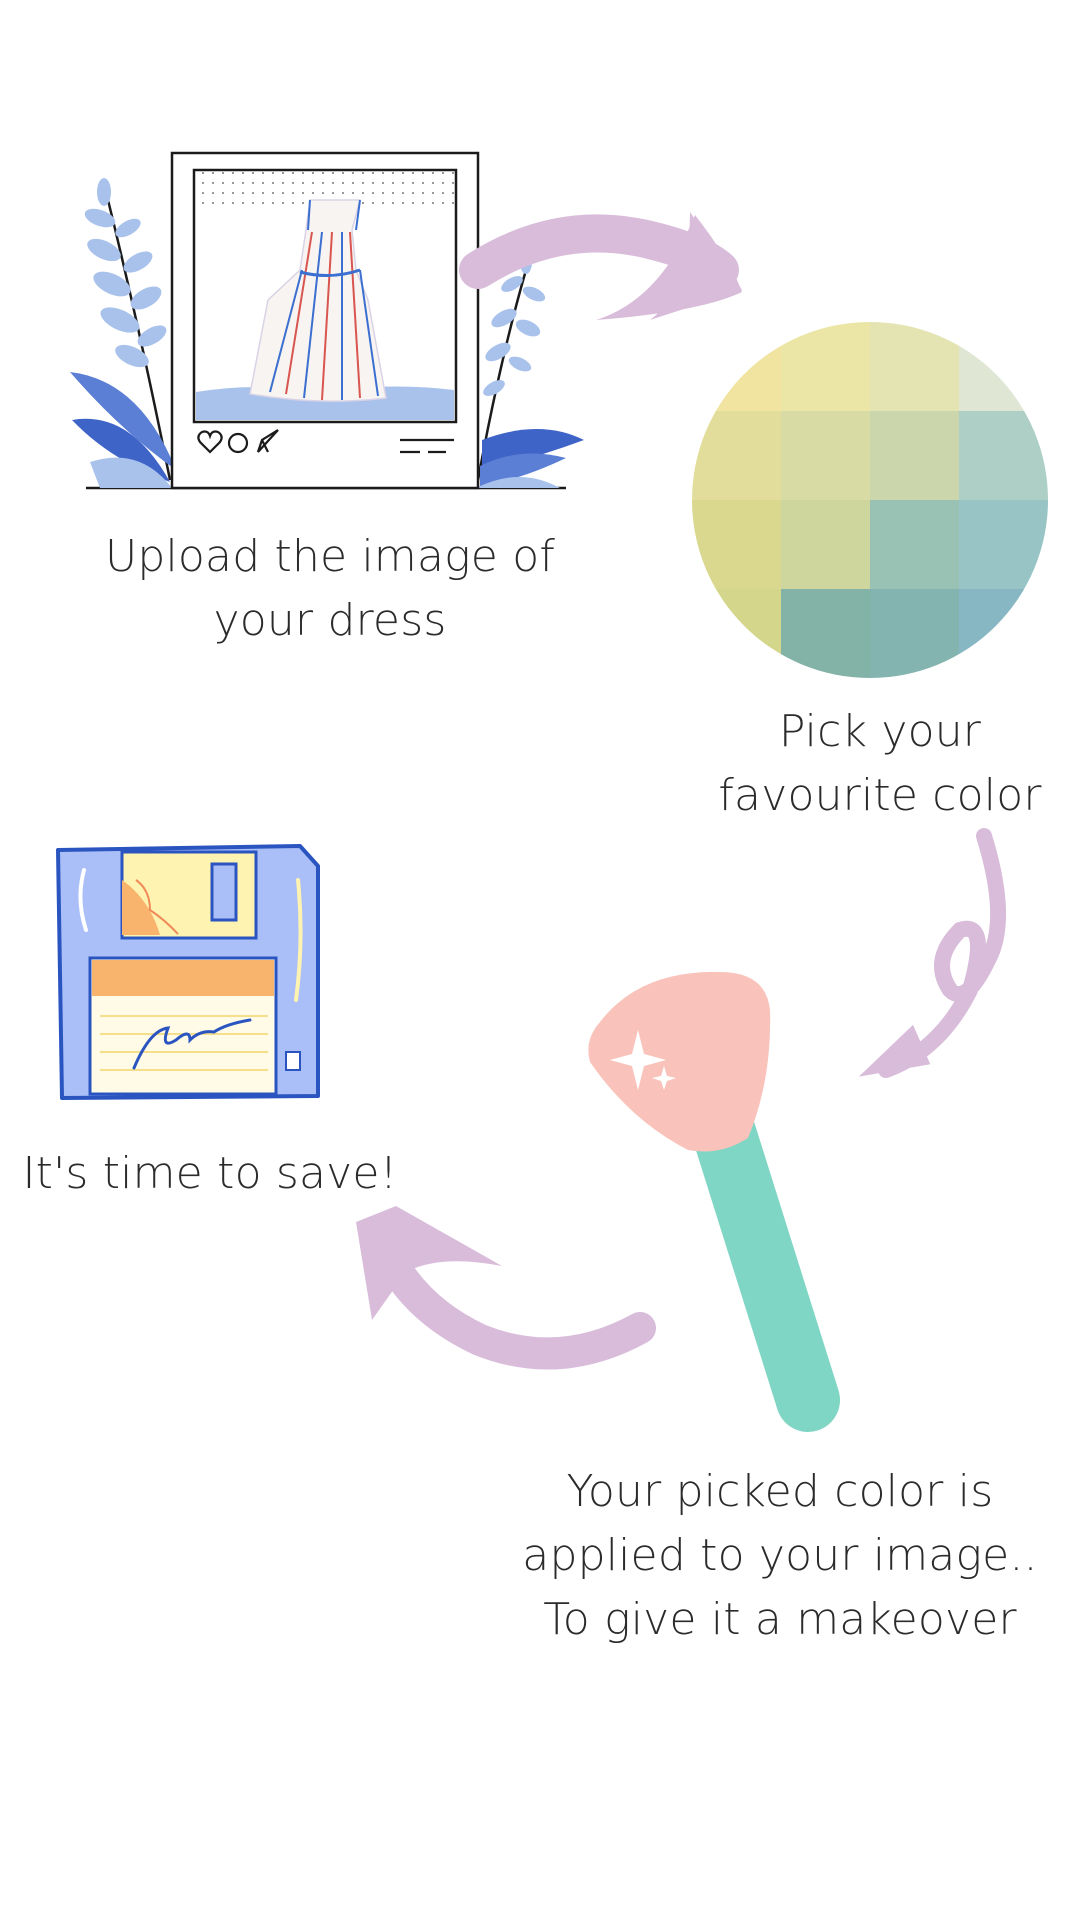 The height and width of the screenshot is (1920, 1080). What do you see at coordinates (932, 953) in the screenshot?
I see `arrow-pick-to-apply` at bounding box center [932, 953].